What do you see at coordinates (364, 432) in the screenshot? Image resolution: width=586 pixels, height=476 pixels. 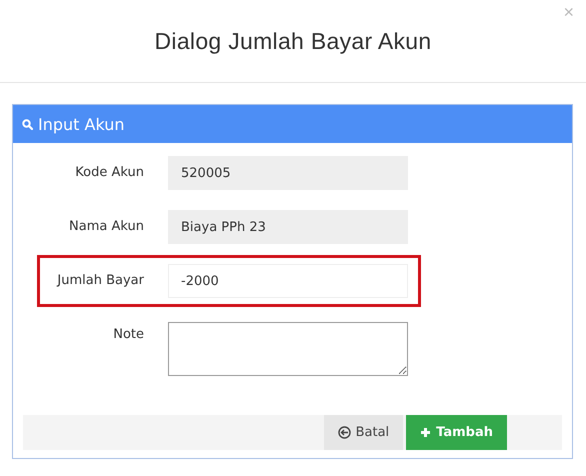 I see `cancel-button: Batal` at bounding box center [364, 432].